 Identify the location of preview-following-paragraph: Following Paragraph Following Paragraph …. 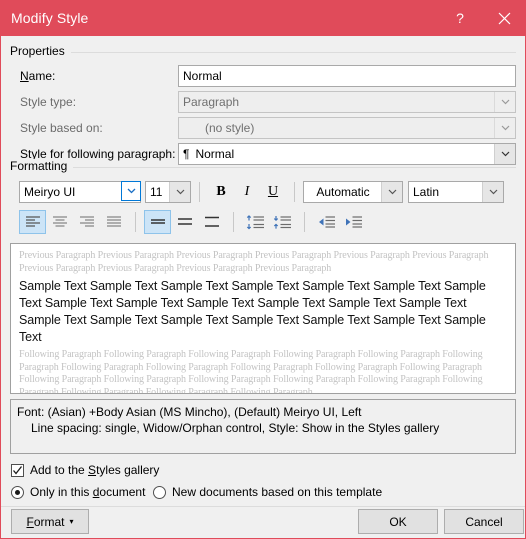
(251, 371).